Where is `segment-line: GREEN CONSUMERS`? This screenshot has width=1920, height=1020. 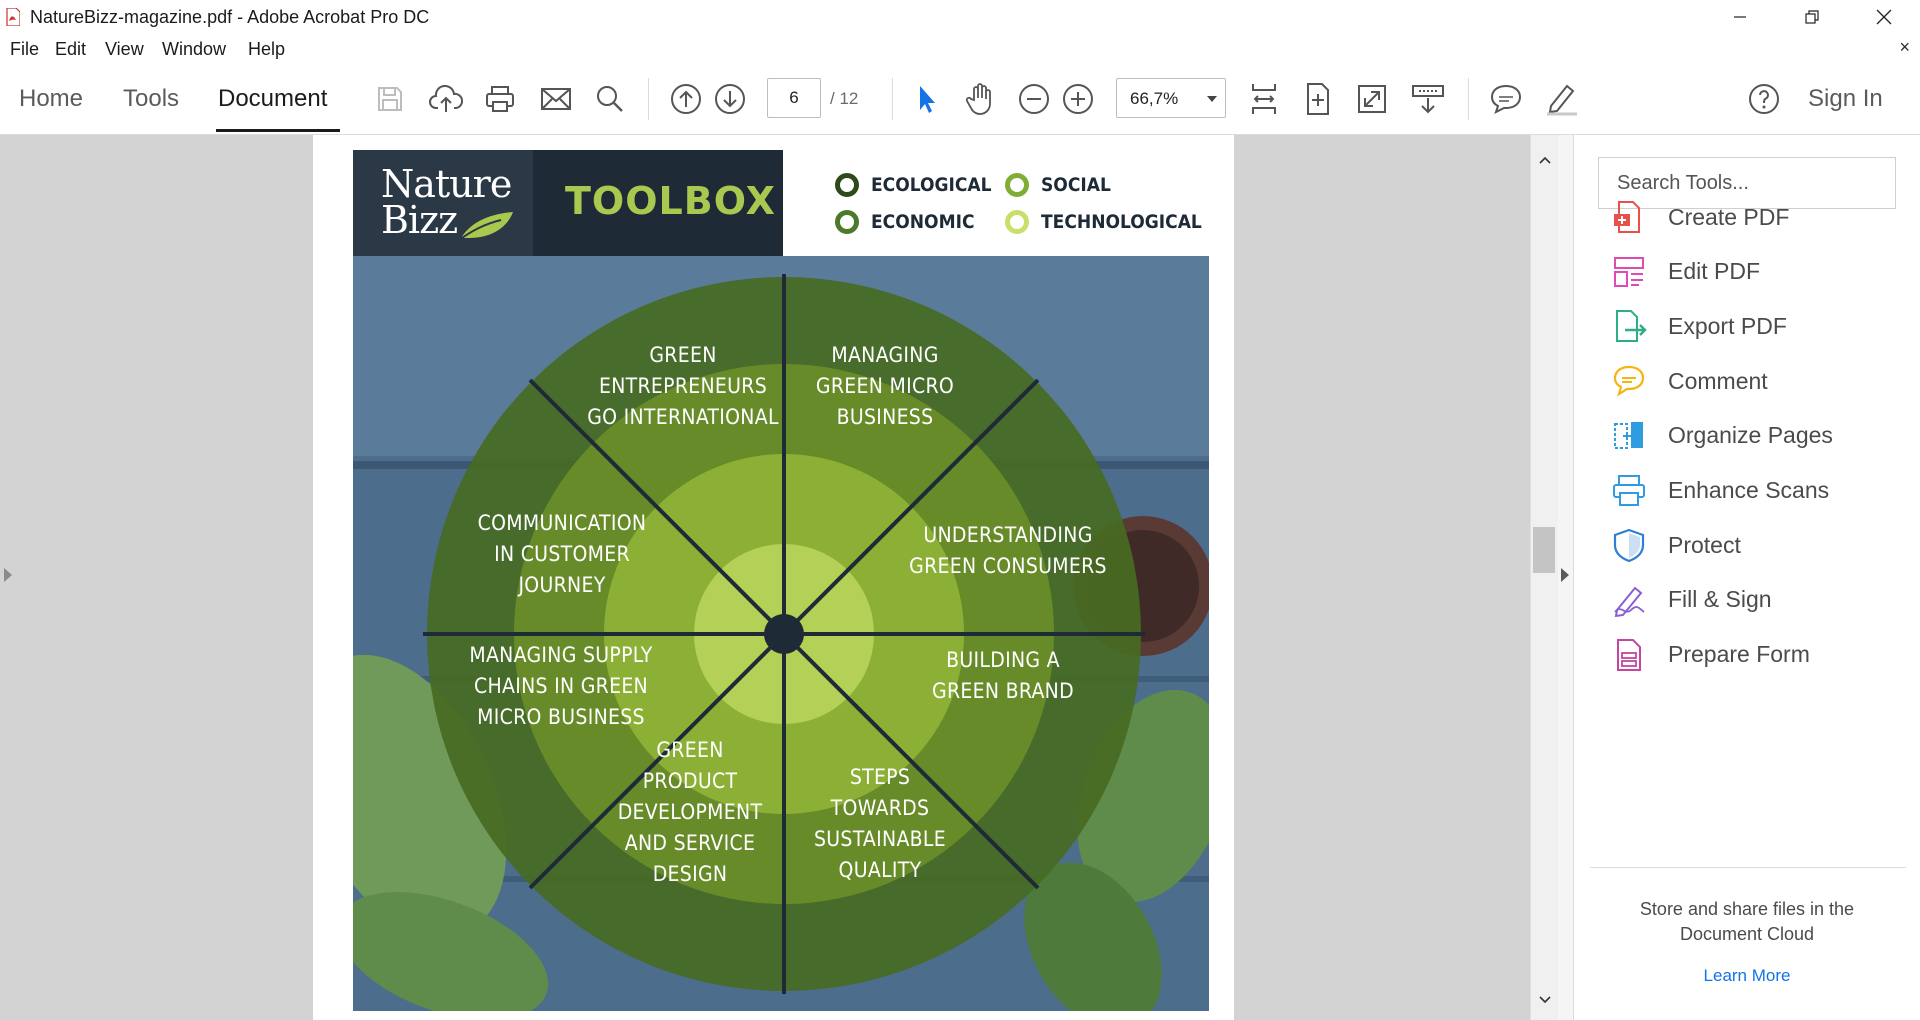
segment-line: GREEN CONSUMERS is located at coordinates (1008, 566).